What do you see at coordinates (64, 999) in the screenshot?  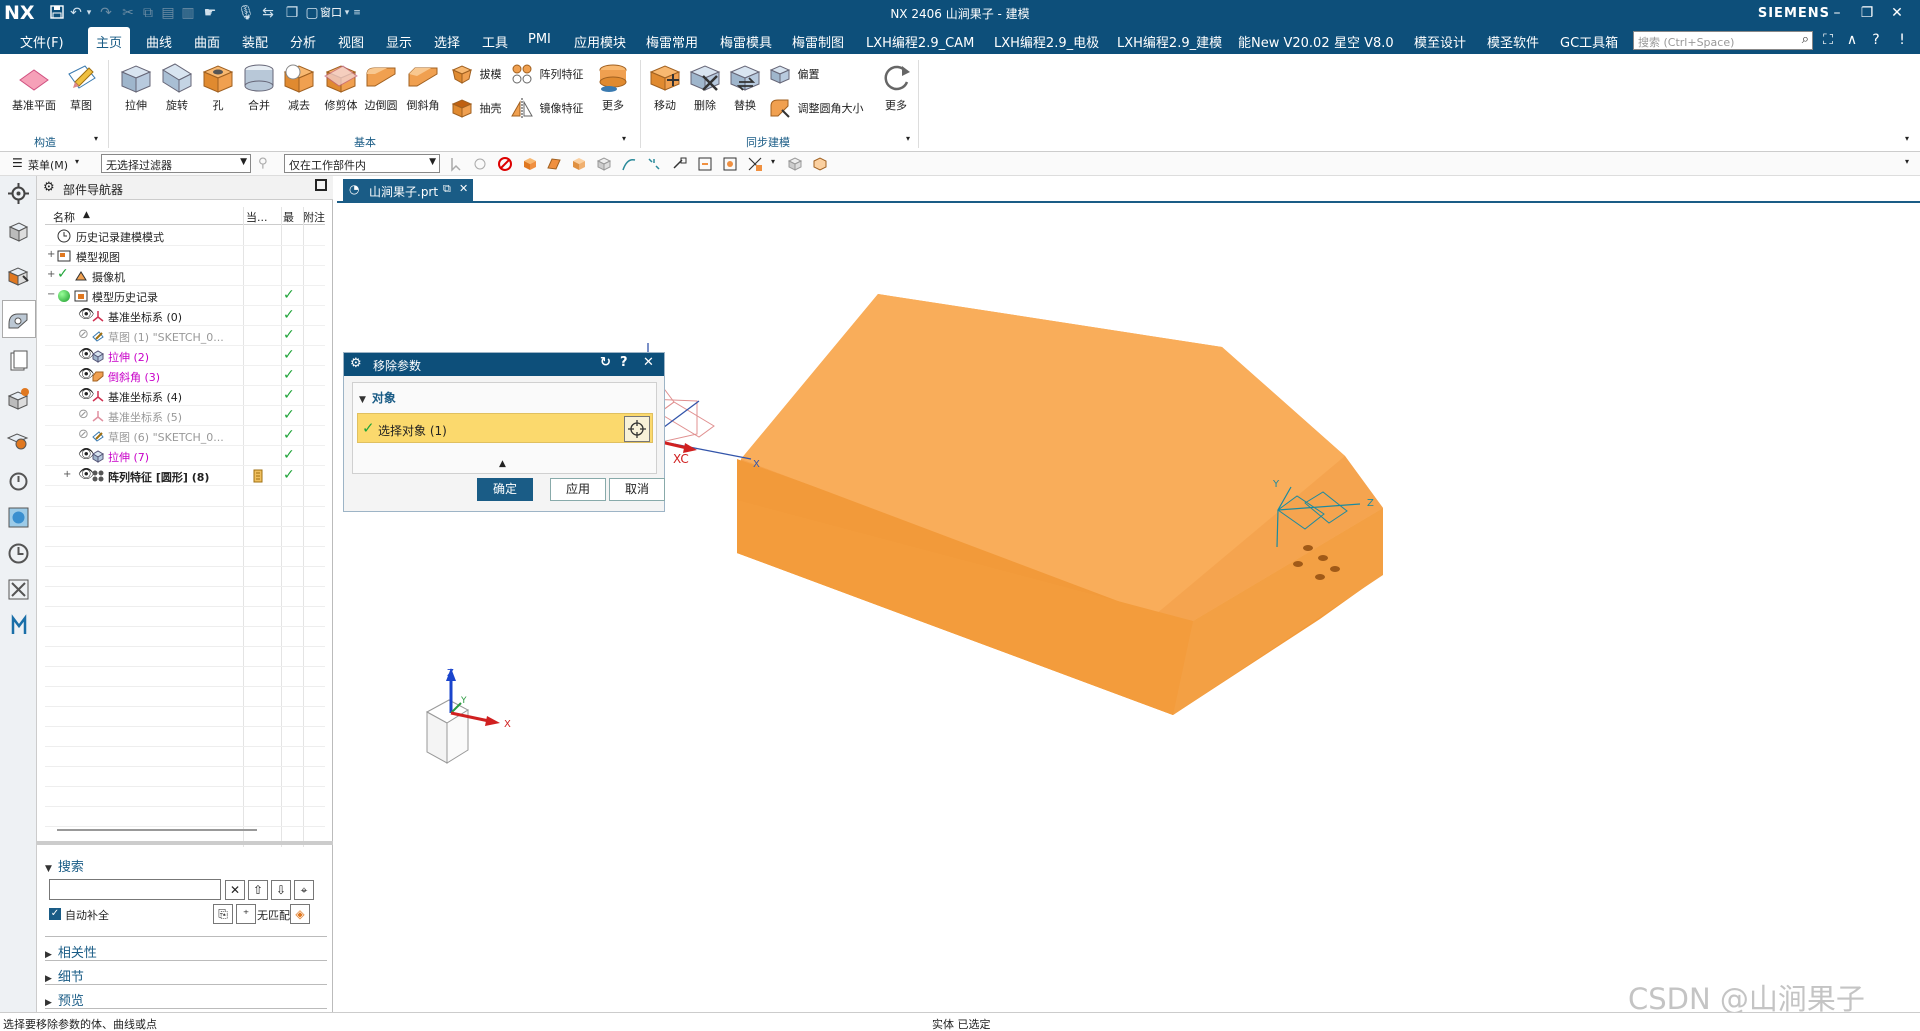 I see `preview-section-header: ▶ 预览` at bounding box center [64, 999].